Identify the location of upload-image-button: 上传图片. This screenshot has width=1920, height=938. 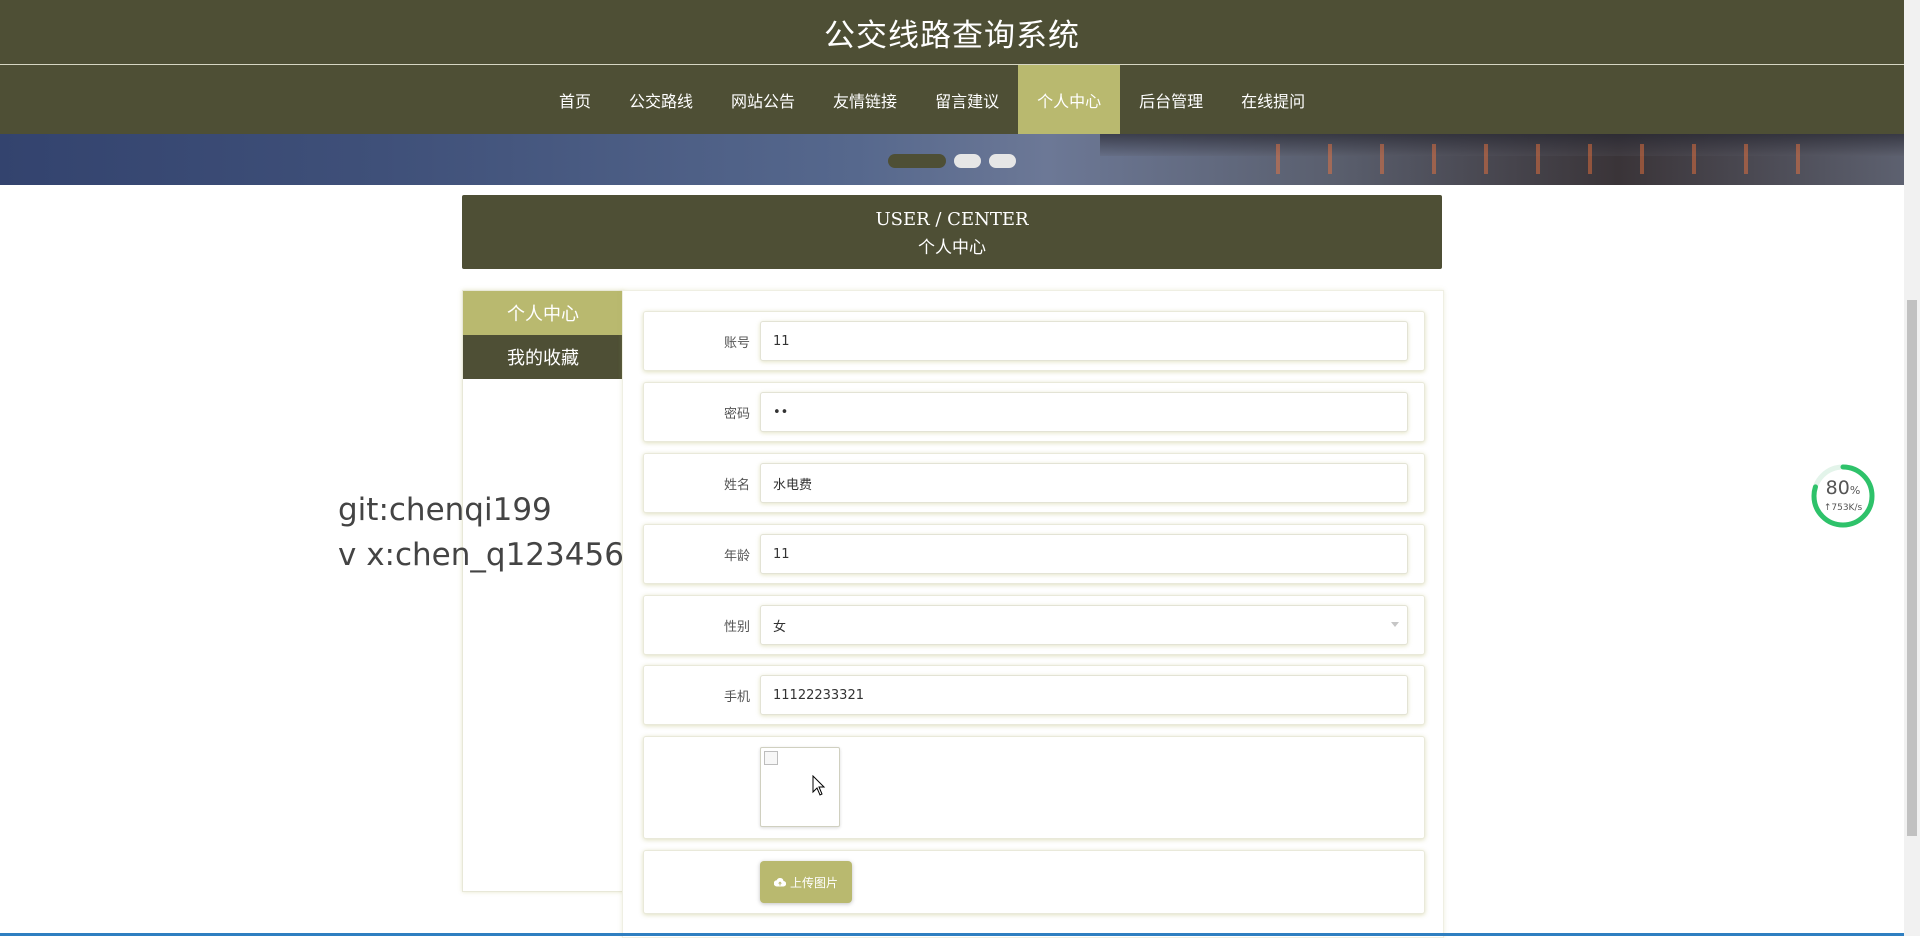
(806, 882).